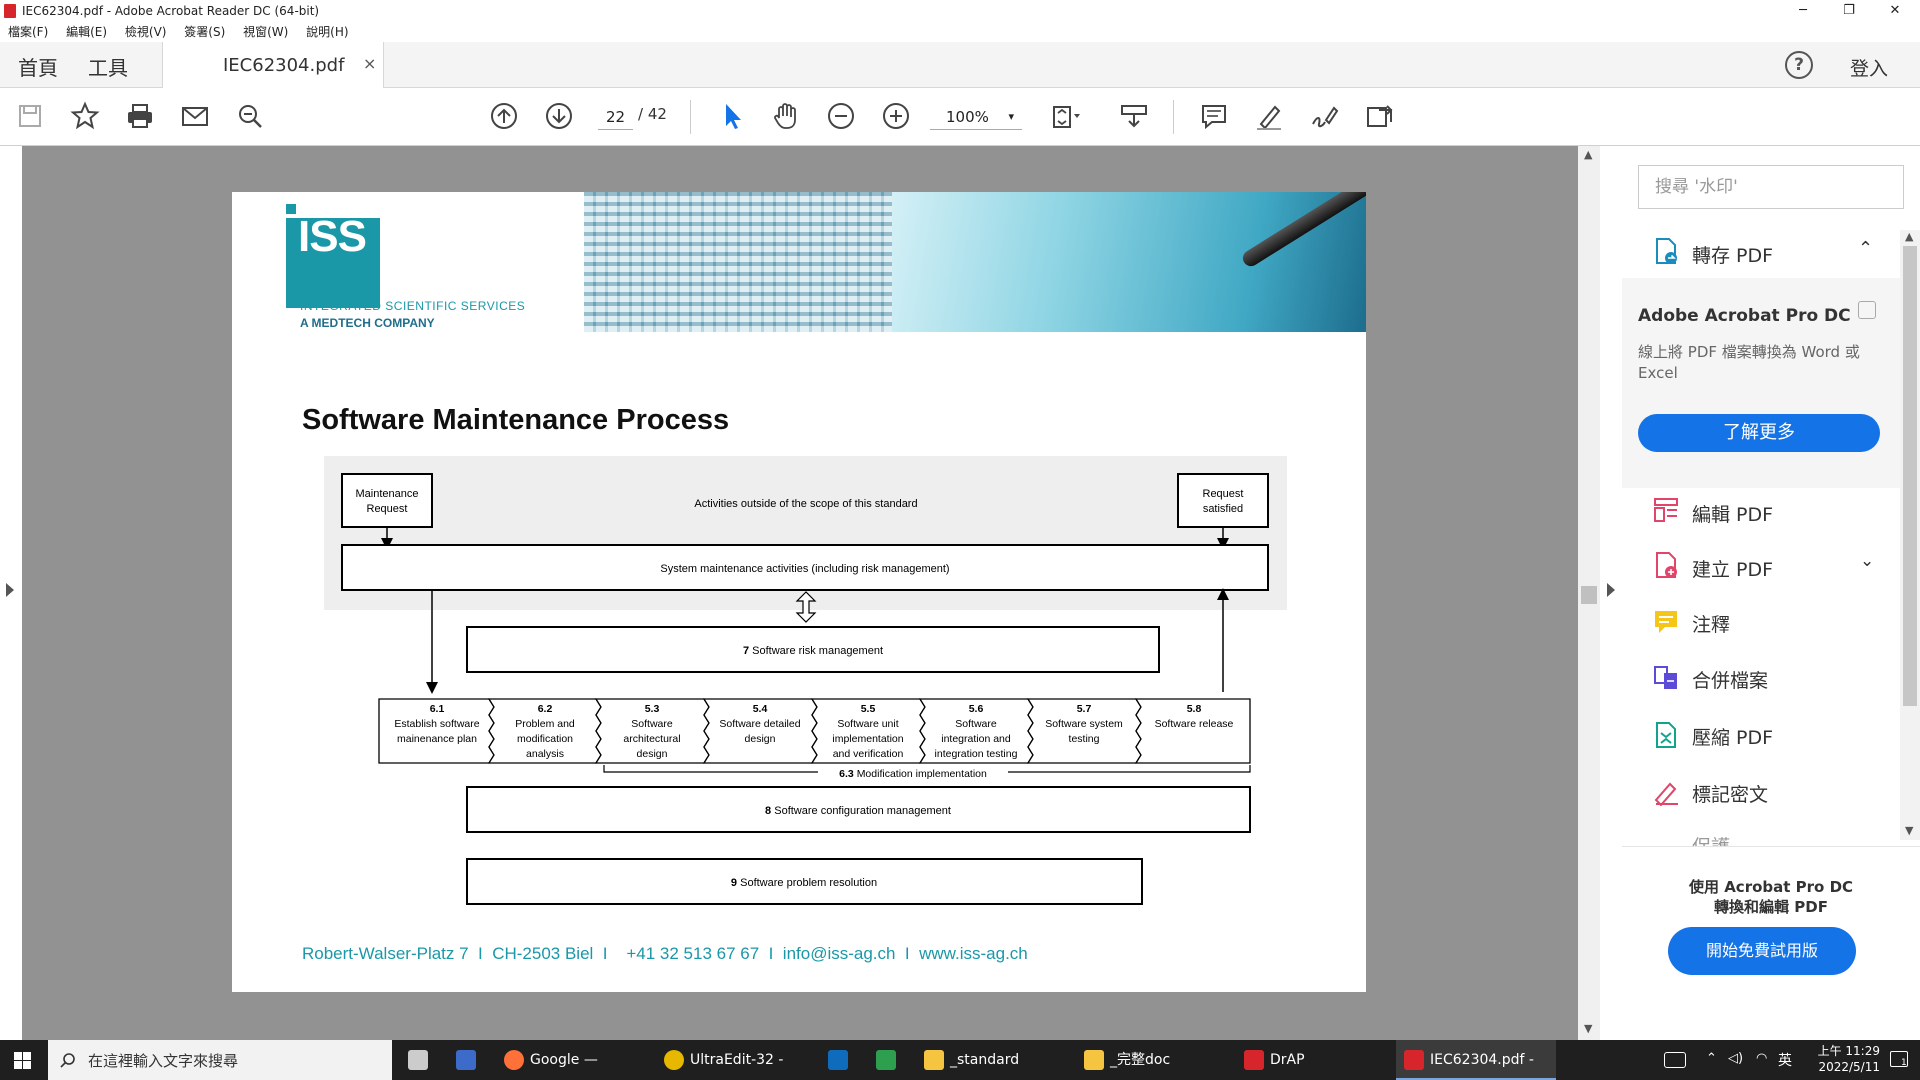 This screenshot has height=1080, width=1920. I want to click on zoom-select: 100% ▾, so click(976, 117).